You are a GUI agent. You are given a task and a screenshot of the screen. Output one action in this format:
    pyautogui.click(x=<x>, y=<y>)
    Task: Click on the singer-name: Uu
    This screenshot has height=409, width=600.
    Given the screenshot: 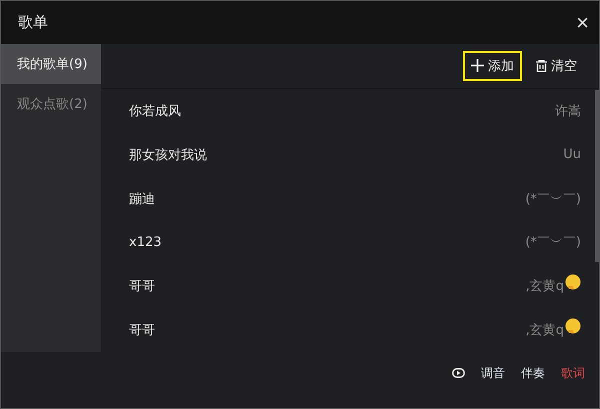 What is the action you would take?
    pyautogui.click(x=572, y=154)
    